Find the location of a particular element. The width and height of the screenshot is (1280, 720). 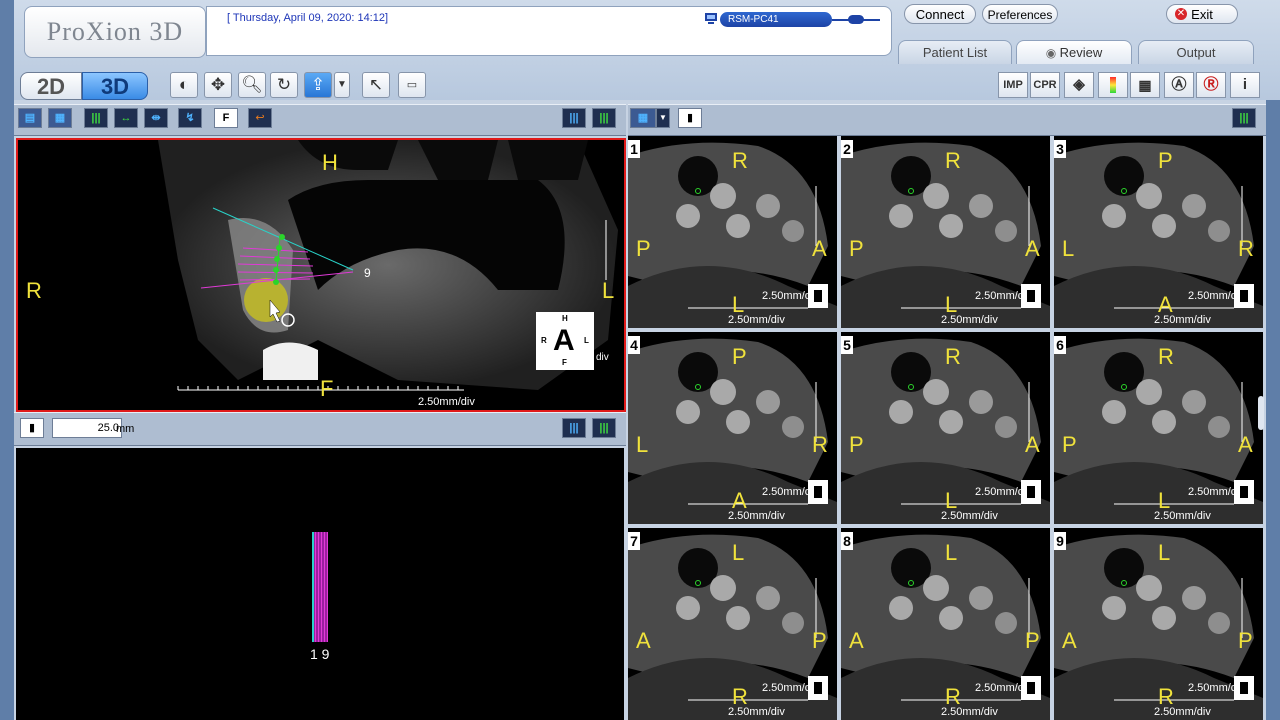

connect-button: Connect is located at coordinates (940, 14).